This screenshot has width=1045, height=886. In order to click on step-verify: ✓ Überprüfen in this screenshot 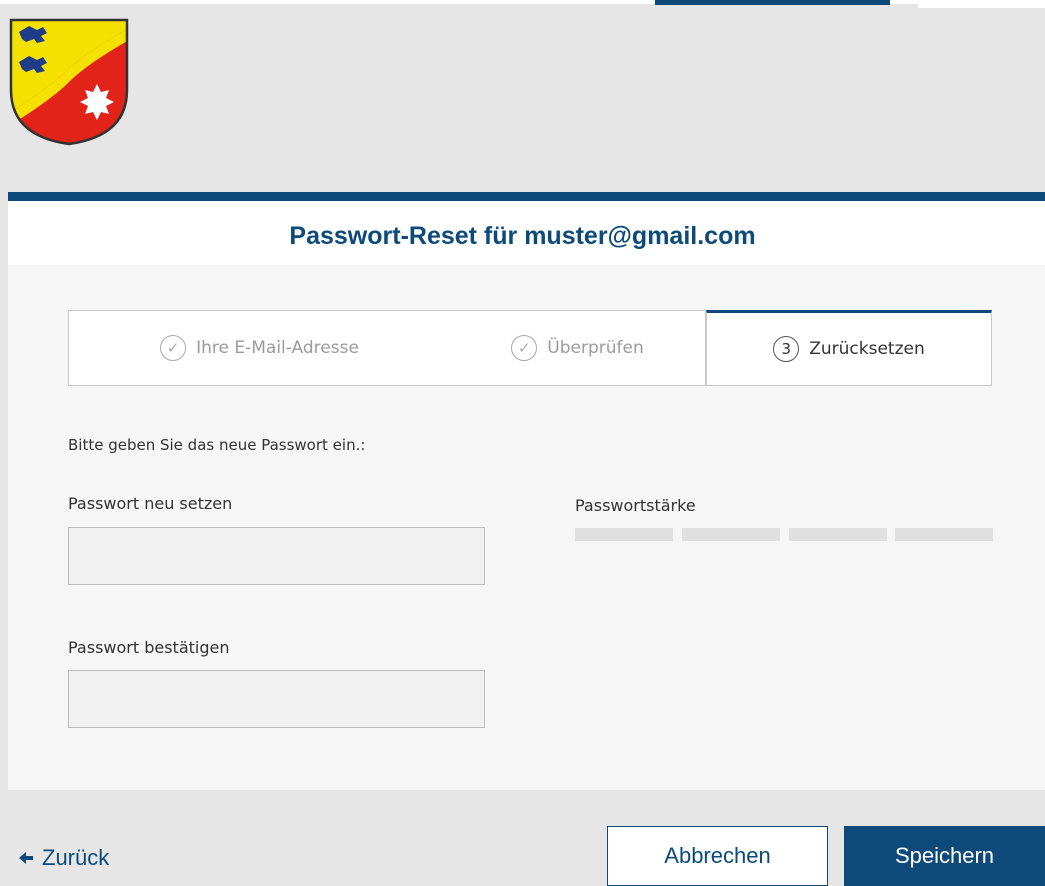, I will do `click(578, 348)`.